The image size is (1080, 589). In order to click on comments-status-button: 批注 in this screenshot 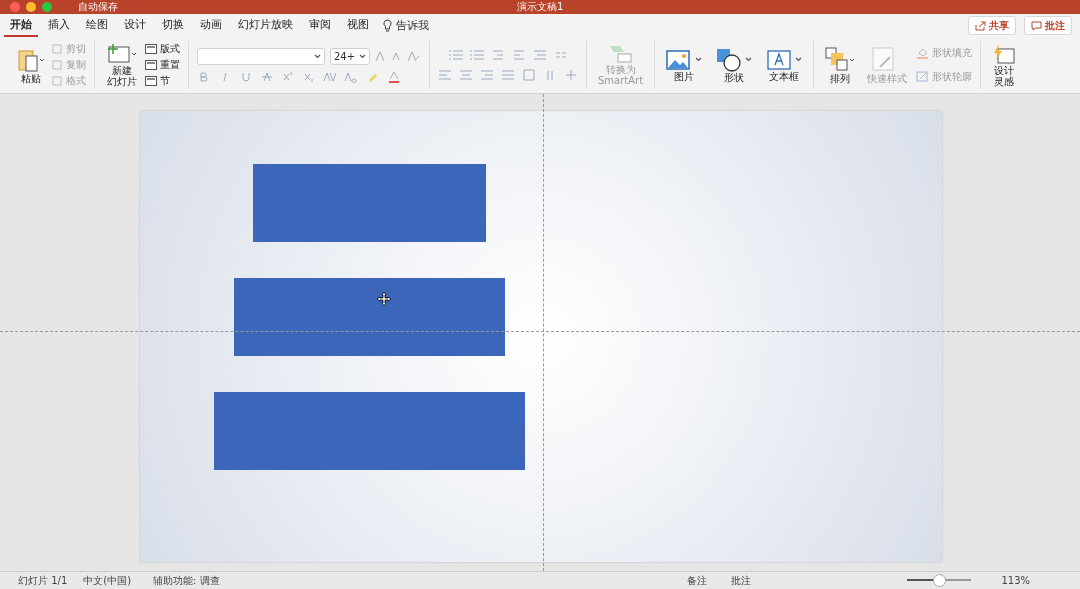, I will do `click(741, 580)`.